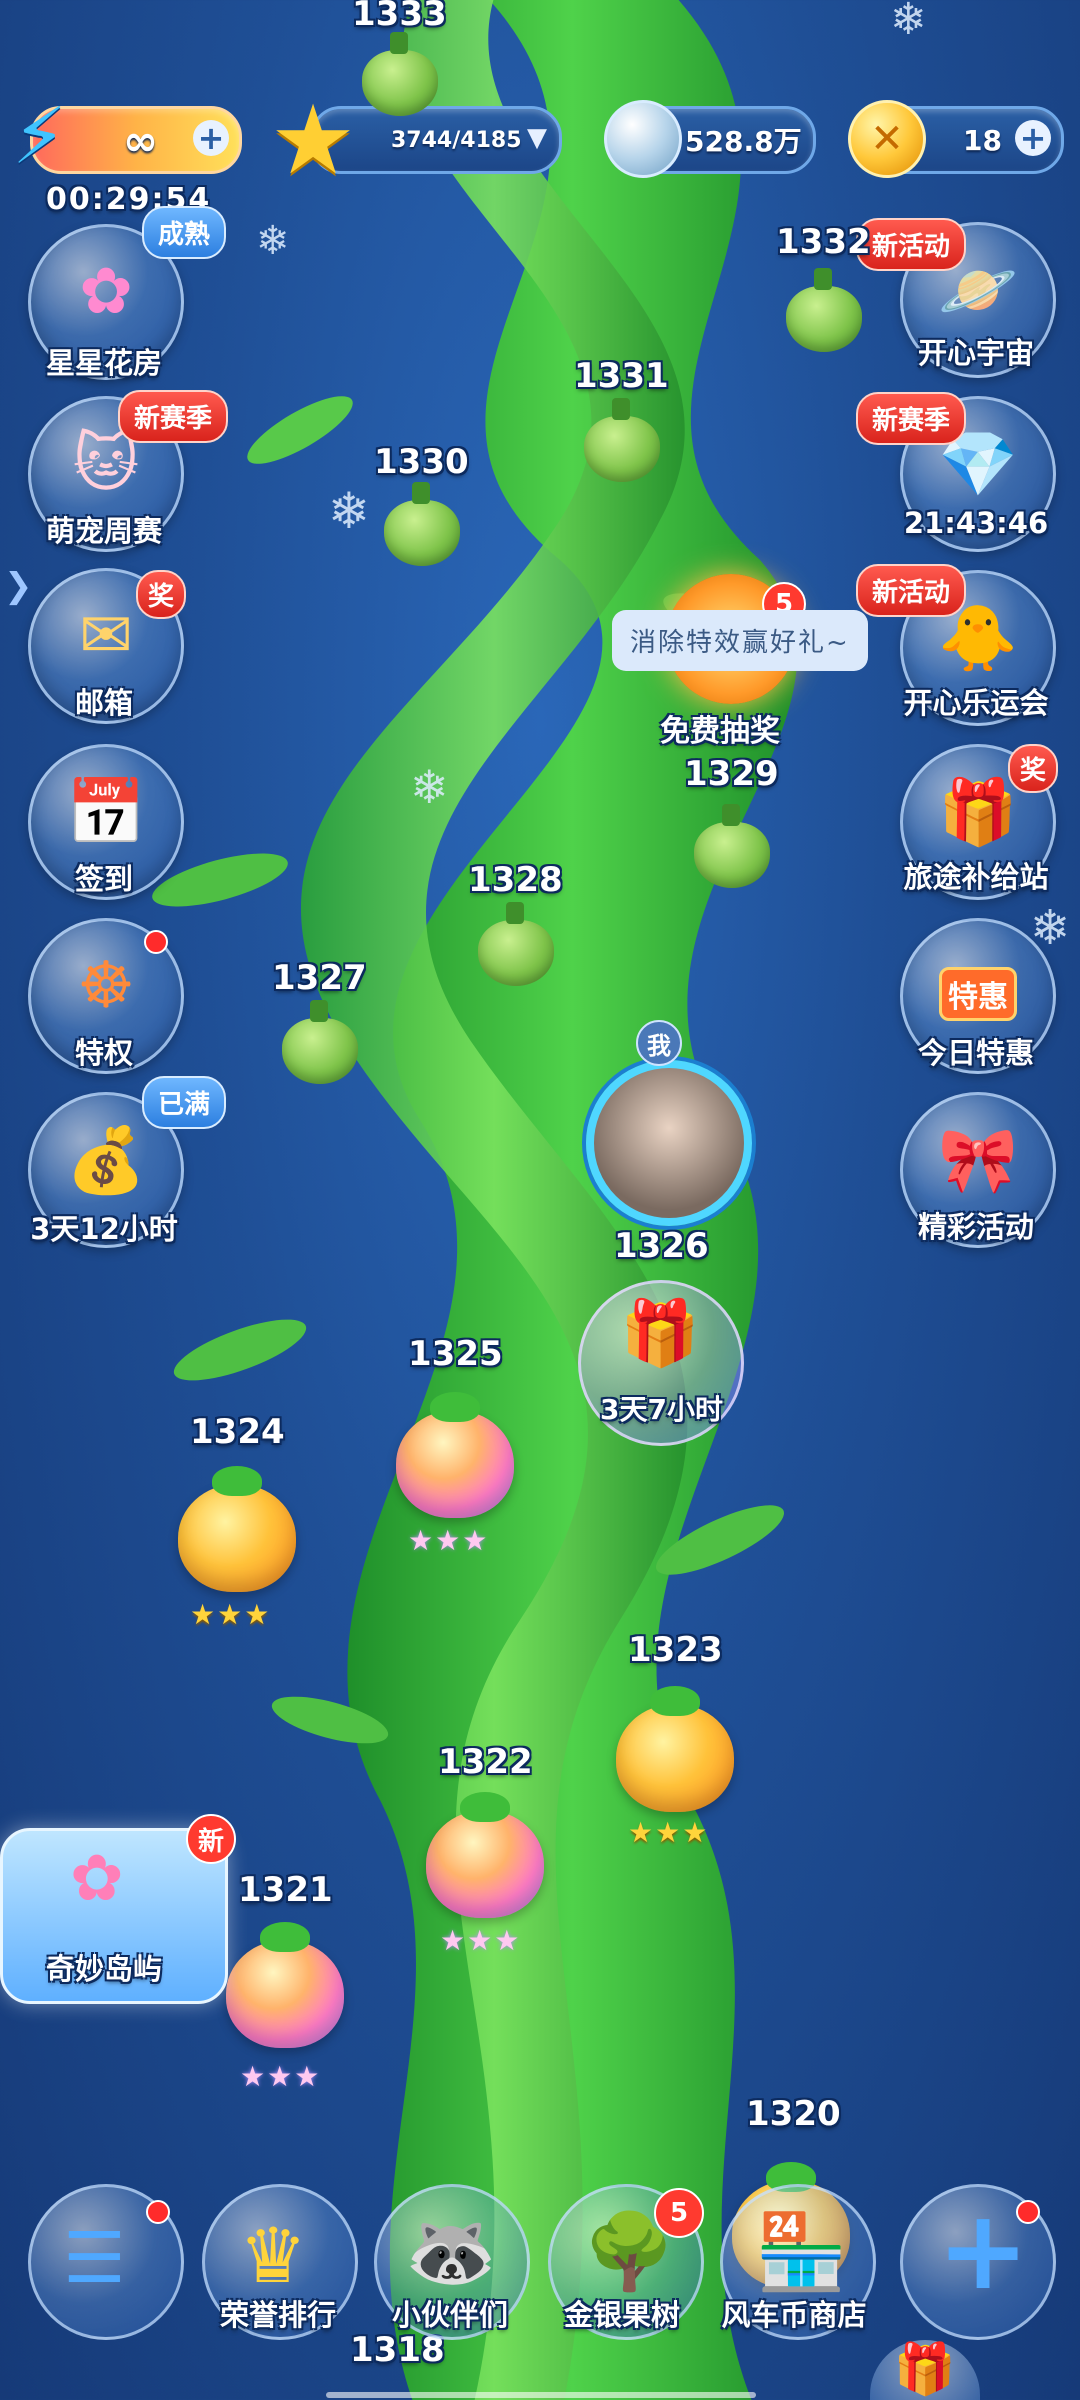 Image resolution: width=1080 pixels, height=2400 pixels. I want to click on lightning-icon: ⚡, so click(39, 137).